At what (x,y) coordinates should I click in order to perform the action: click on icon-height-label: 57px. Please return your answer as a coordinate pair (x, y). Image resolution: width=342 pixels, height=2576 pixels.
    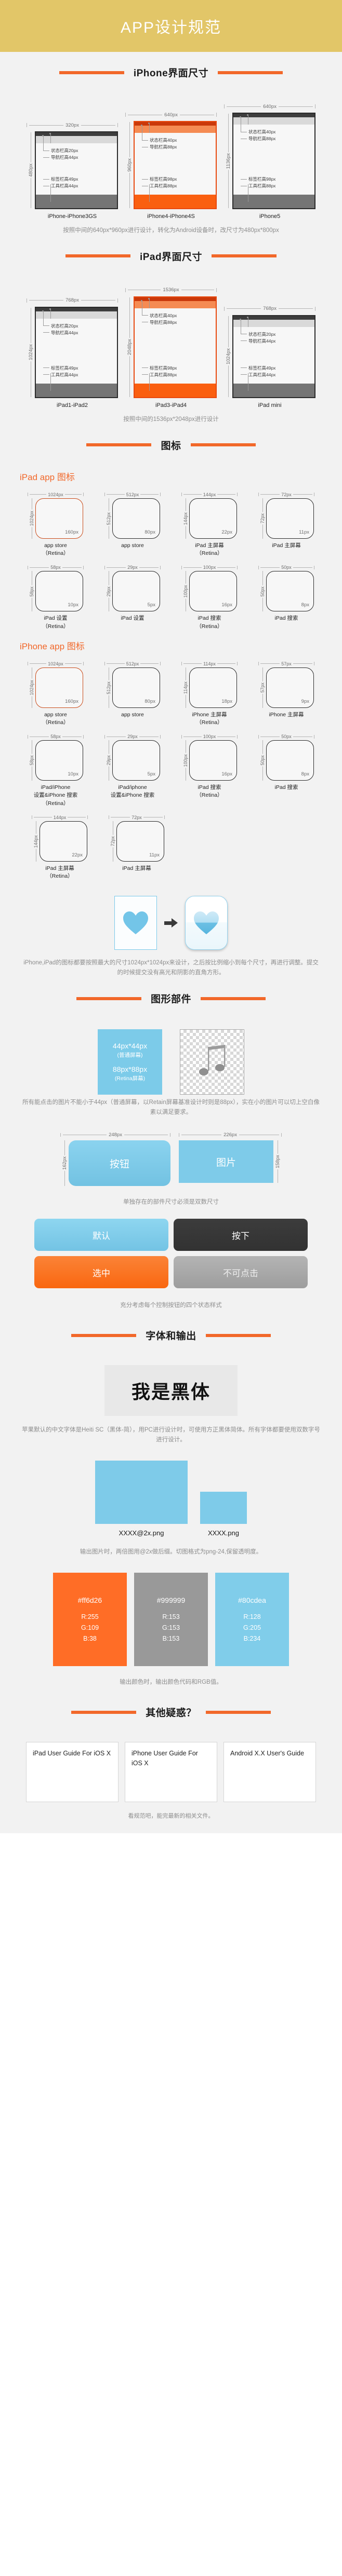
    Looking at the image, I should click on (262, 688).